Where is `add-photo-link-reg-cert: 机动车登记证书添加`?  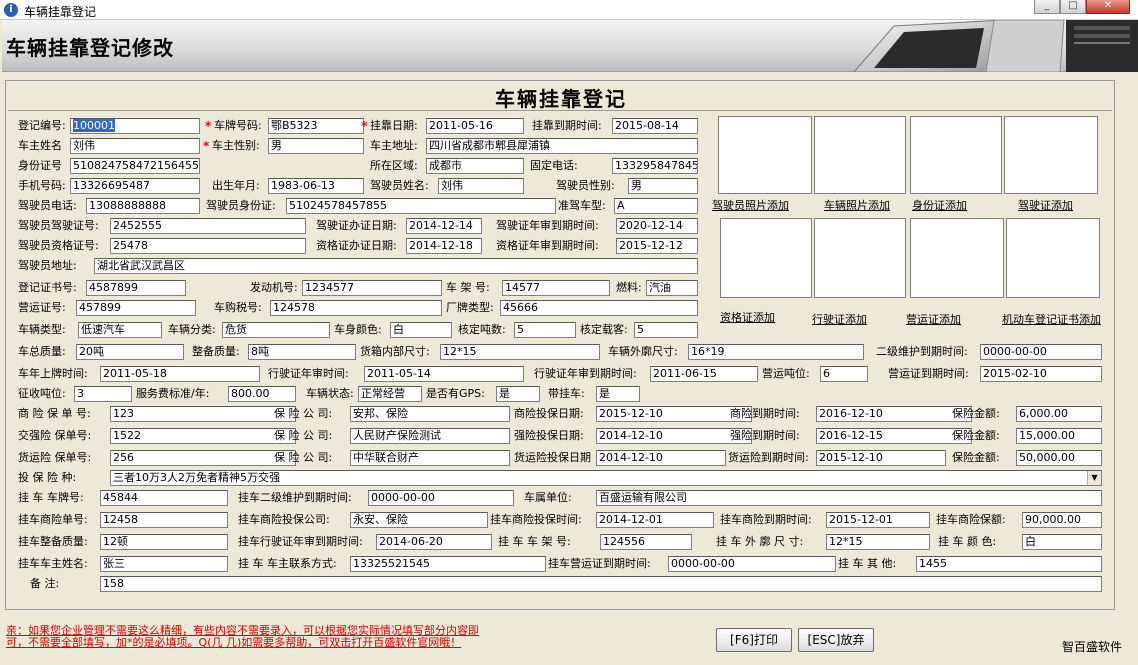
add-photo-link-reg-cert: 机动车登记证书添加 is located at coordinates (1051, 320).